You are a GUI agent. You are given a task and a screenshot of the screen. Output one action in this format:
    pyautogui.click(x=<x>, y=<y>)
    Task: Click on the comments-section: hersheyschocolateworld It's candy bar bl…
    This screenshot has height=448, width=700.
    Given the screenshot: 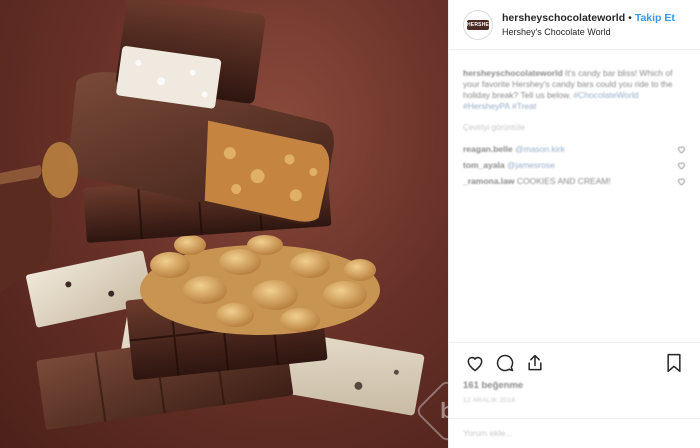 What is the action you would take?
    pyautogui.click(x=574, y=119)
    